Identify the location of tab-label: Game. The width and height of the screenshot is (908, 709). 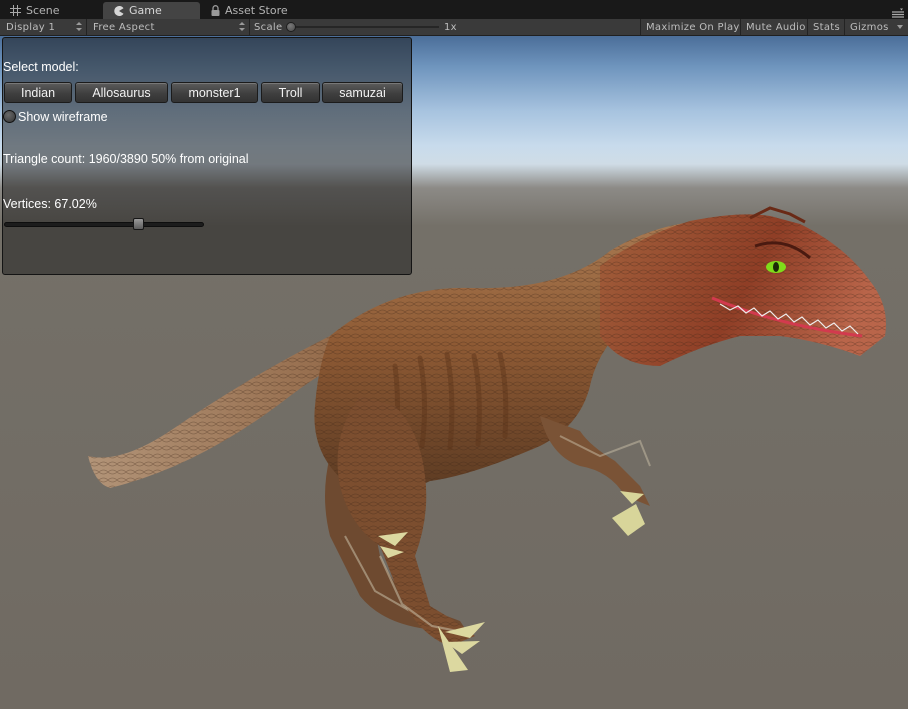
(145, 10).